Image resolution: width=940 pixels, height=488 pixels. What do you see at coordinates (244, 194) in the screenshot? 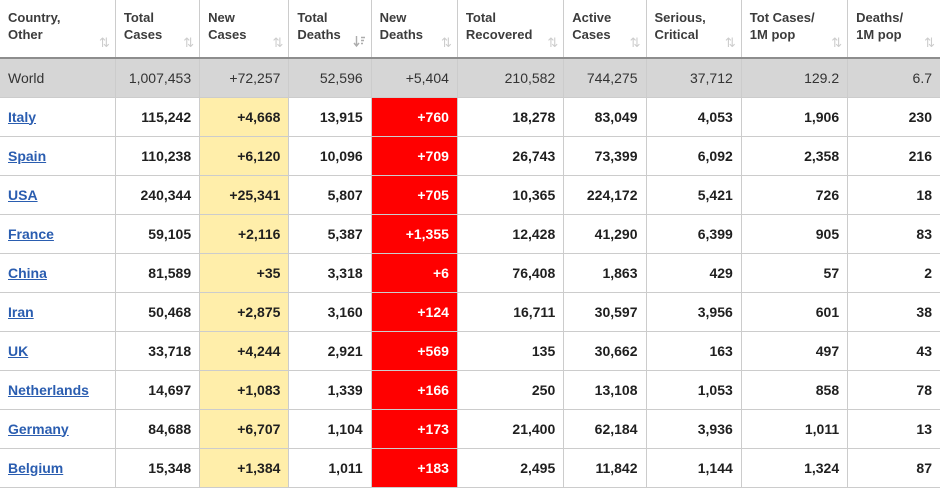
I see `cell-new-cases: +25,341` at bounding box center [244, 194].